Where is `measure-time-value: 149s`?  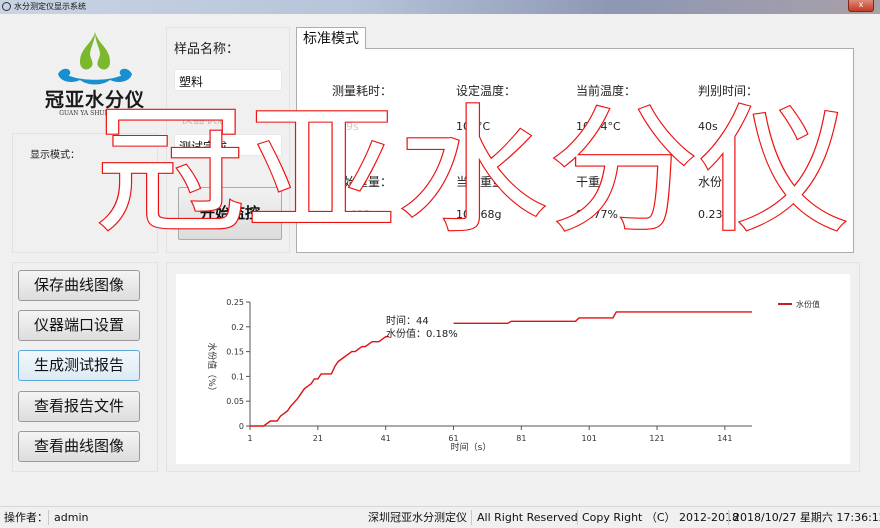
measure-time-value: 149s is located at coordinates (345, 126).